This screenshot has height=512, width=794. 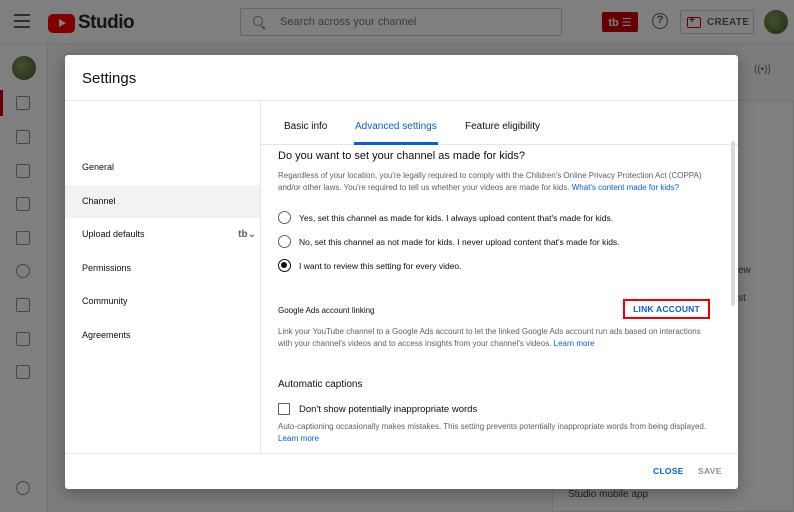 I want to click on sidebar-item-agreements: Agreements, so click(x=162, y=335).